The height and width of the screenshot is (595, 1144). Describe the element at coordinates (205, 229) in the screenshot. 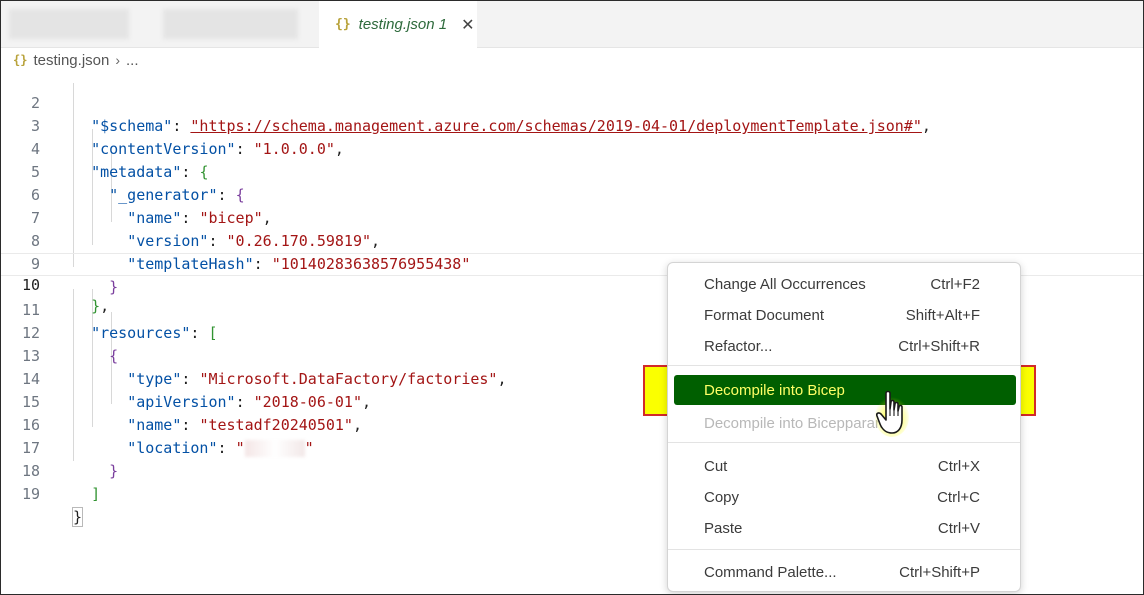

I see `code-line: 7 "version": "0.26.170.59819",` at that location.